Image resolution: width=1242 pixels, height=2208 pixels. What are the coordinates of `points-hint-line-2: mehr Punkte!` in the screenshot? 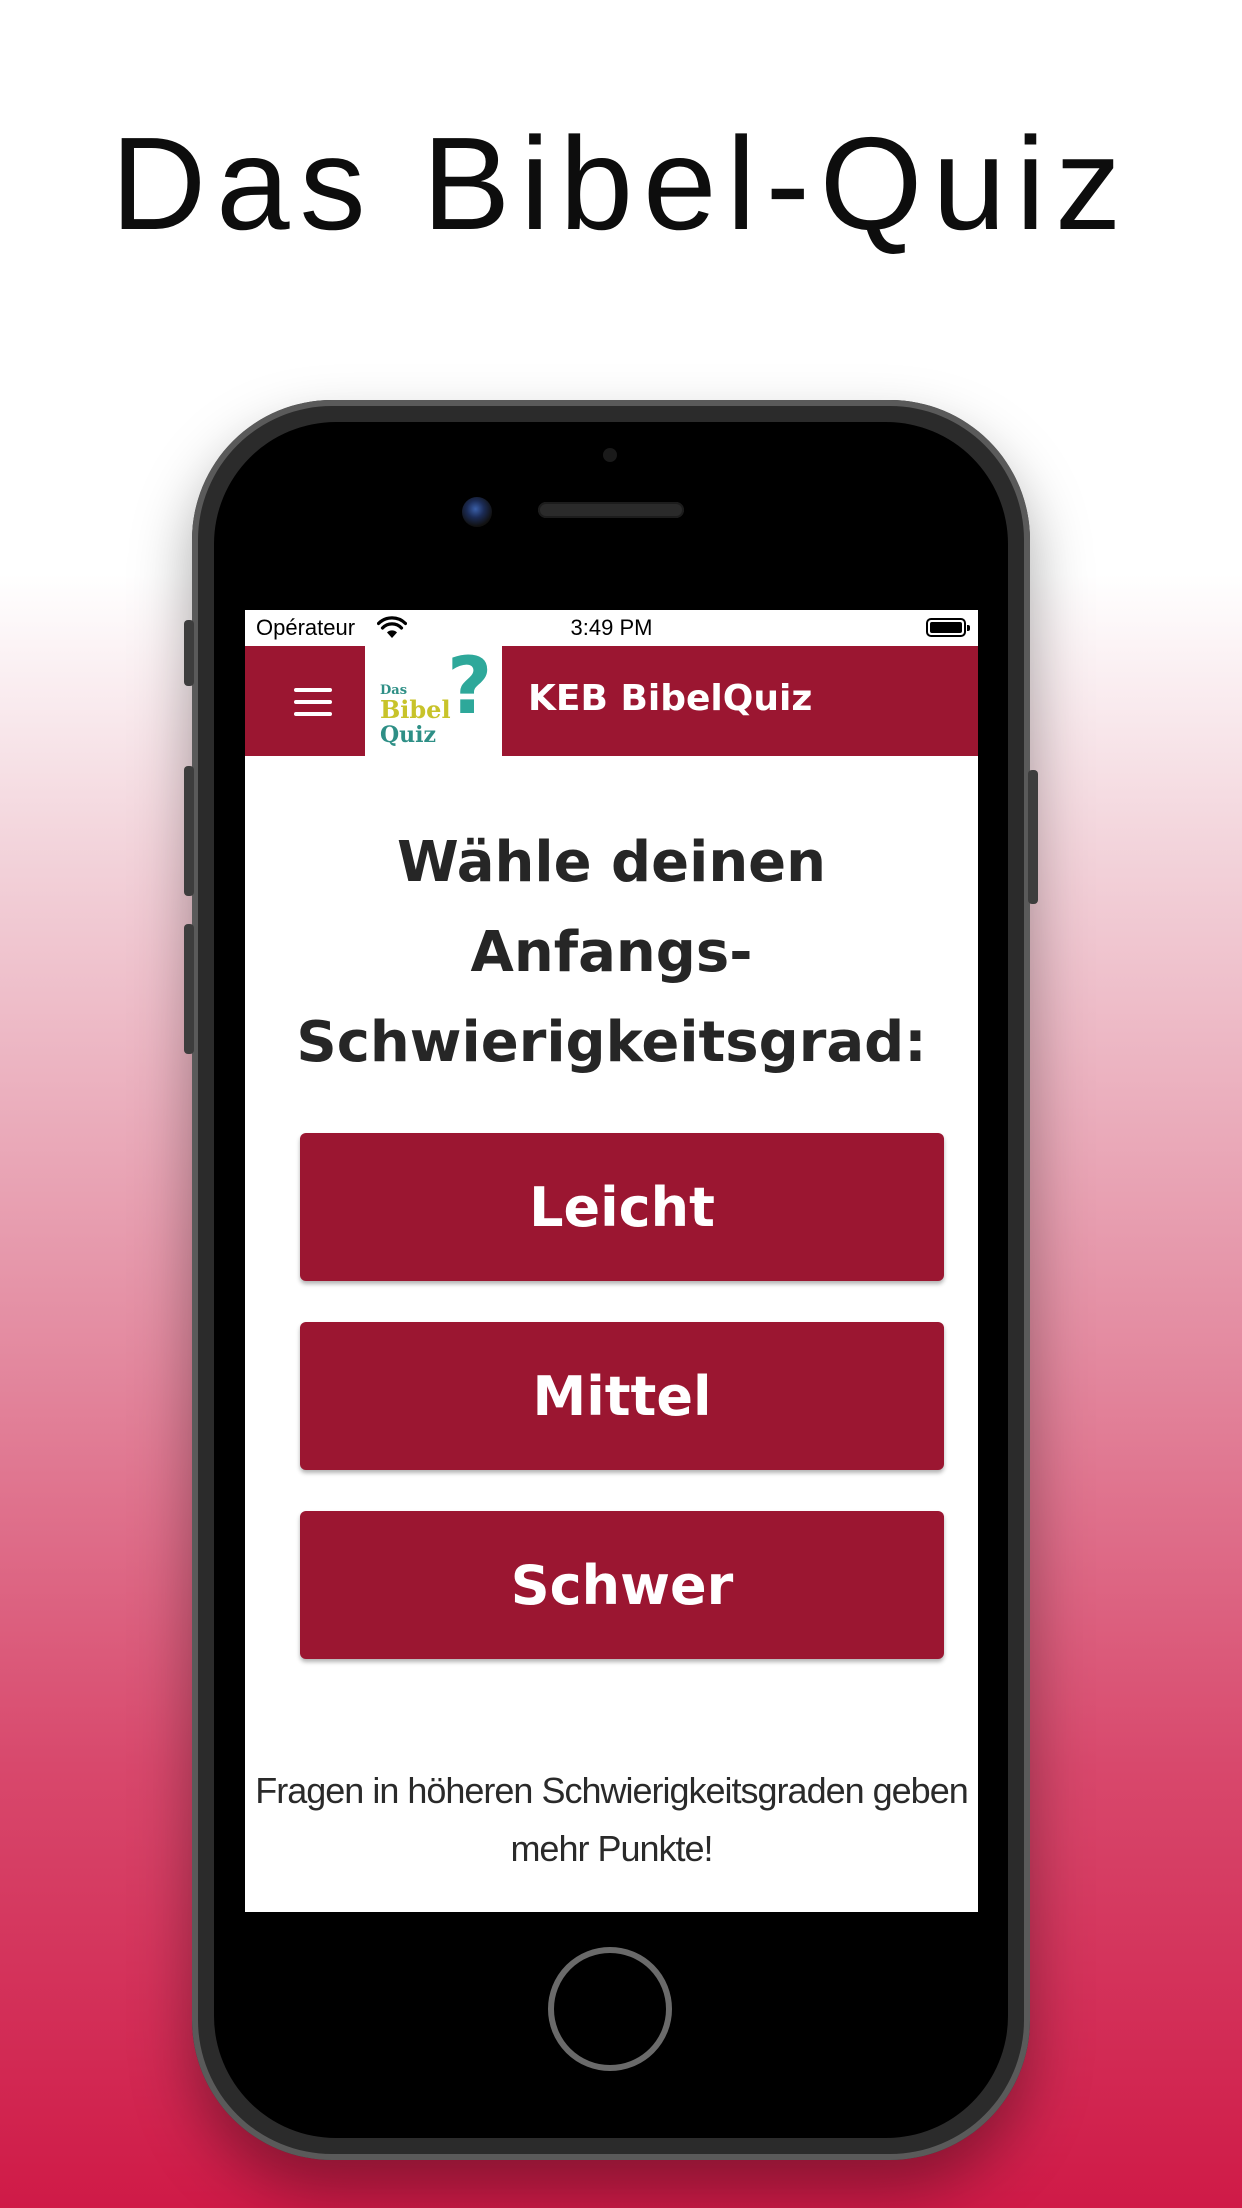 It's located at (611, 1848).